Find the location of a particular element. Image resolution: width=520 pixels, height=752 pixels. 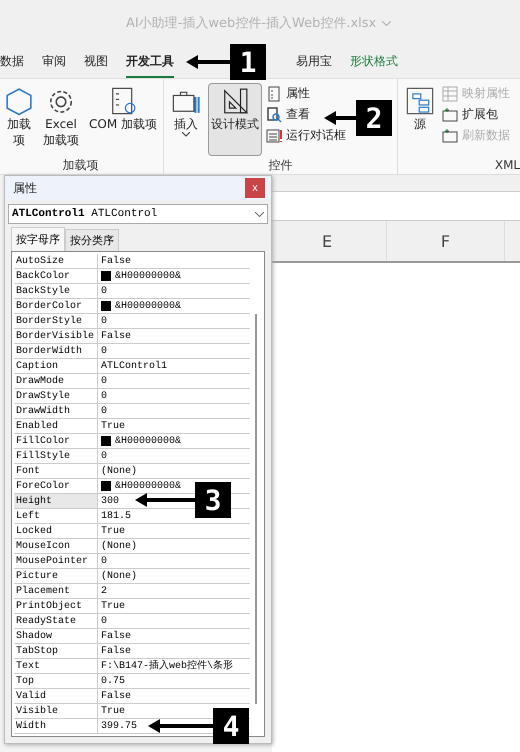

ribbon-button: 查看 is located at coordinates (288, 114).